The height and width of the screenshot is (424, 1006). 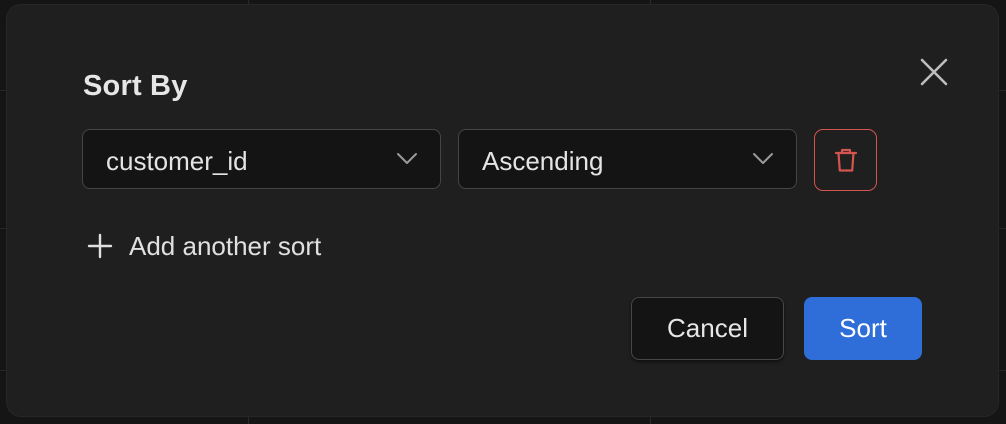 What do you see at coordinates (543, 161) in the screenshot?
I see `sort-order-value: Ascending` at bounding box center [543, 161].